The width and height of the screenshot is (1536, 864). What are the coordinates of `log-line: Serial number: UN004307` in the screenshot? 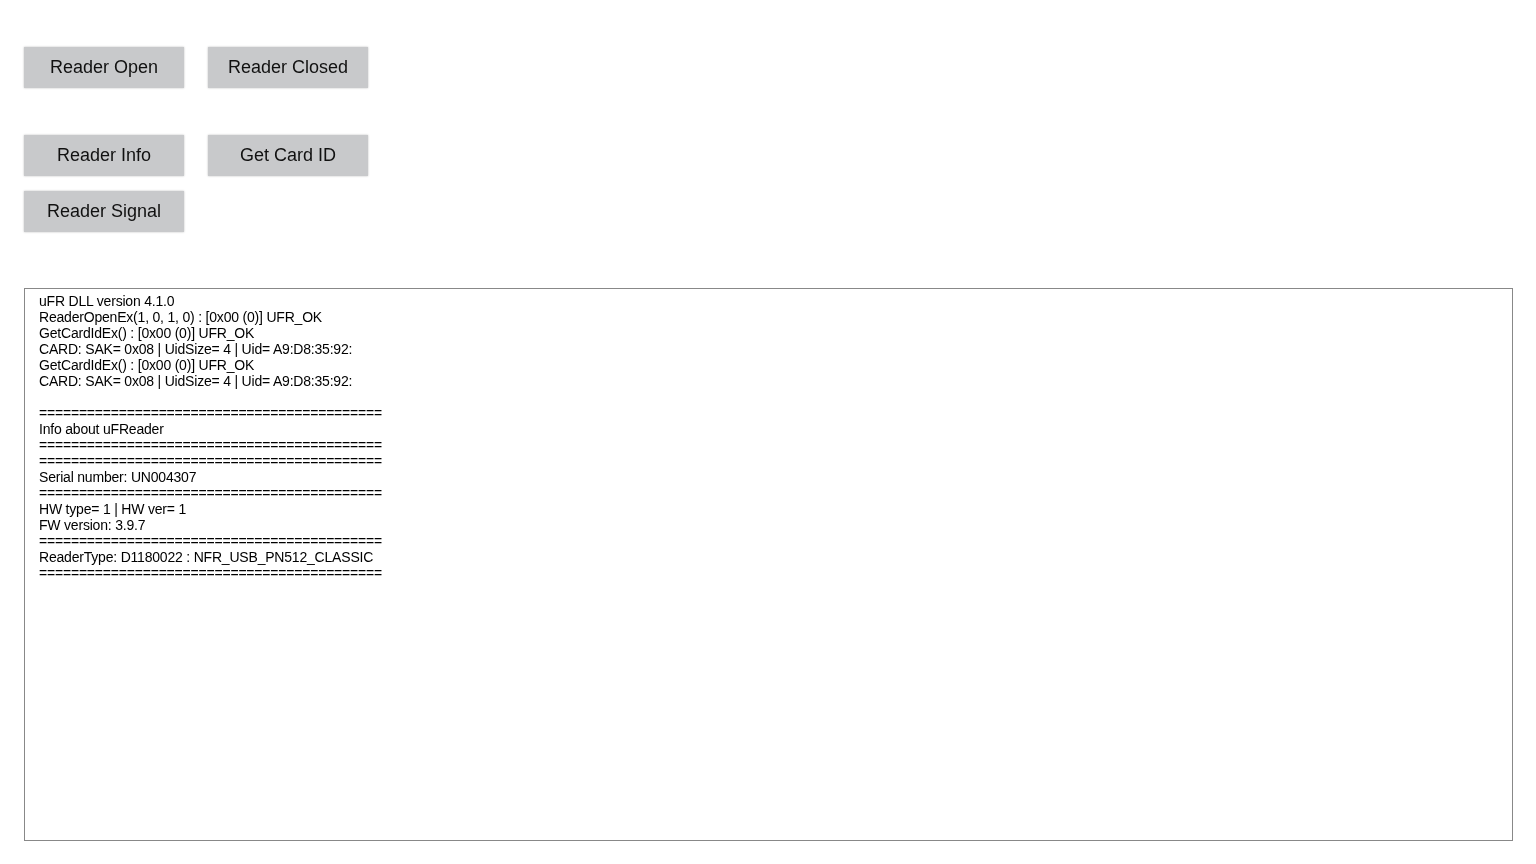 It's located at (118, 477).